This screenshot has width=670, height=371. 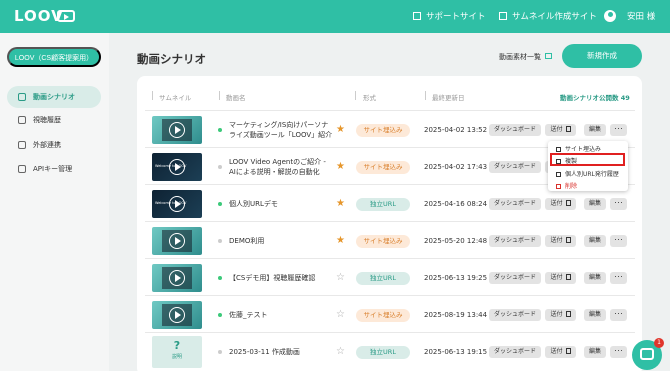 I want to click on scenario-icon, so click(x=22, y=97).